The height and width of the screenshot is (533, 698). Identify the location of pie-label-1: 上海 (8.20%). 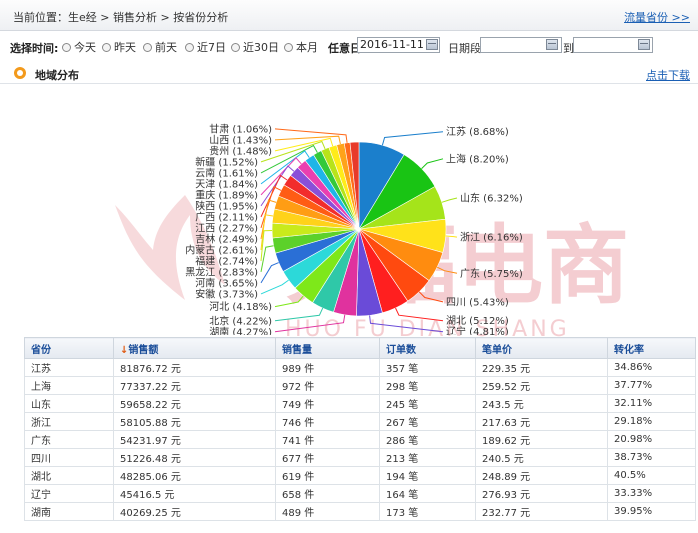
(477, 158).